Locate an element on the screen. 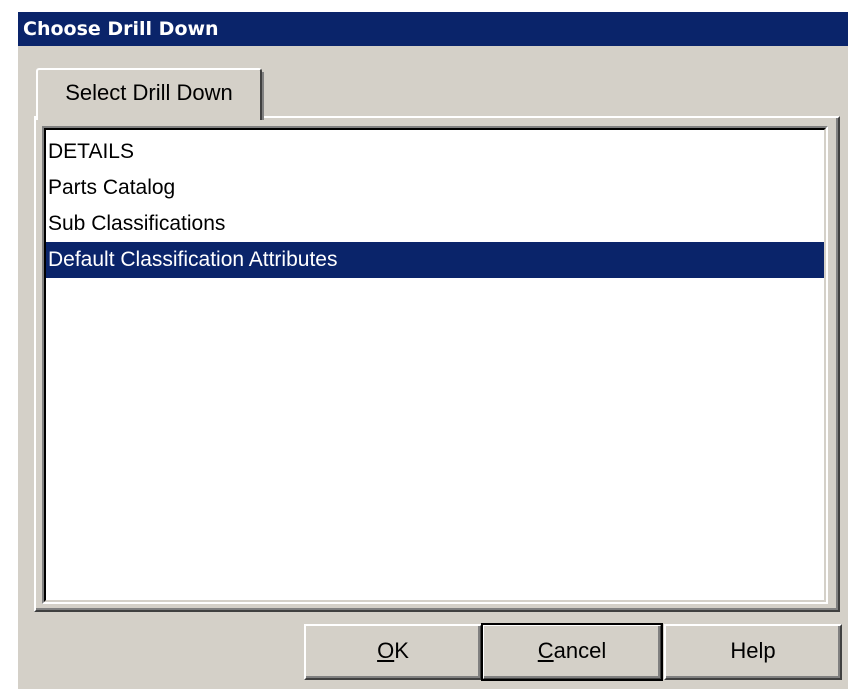  window-title: Choose Drill Down is located at coordinates (121, 29).